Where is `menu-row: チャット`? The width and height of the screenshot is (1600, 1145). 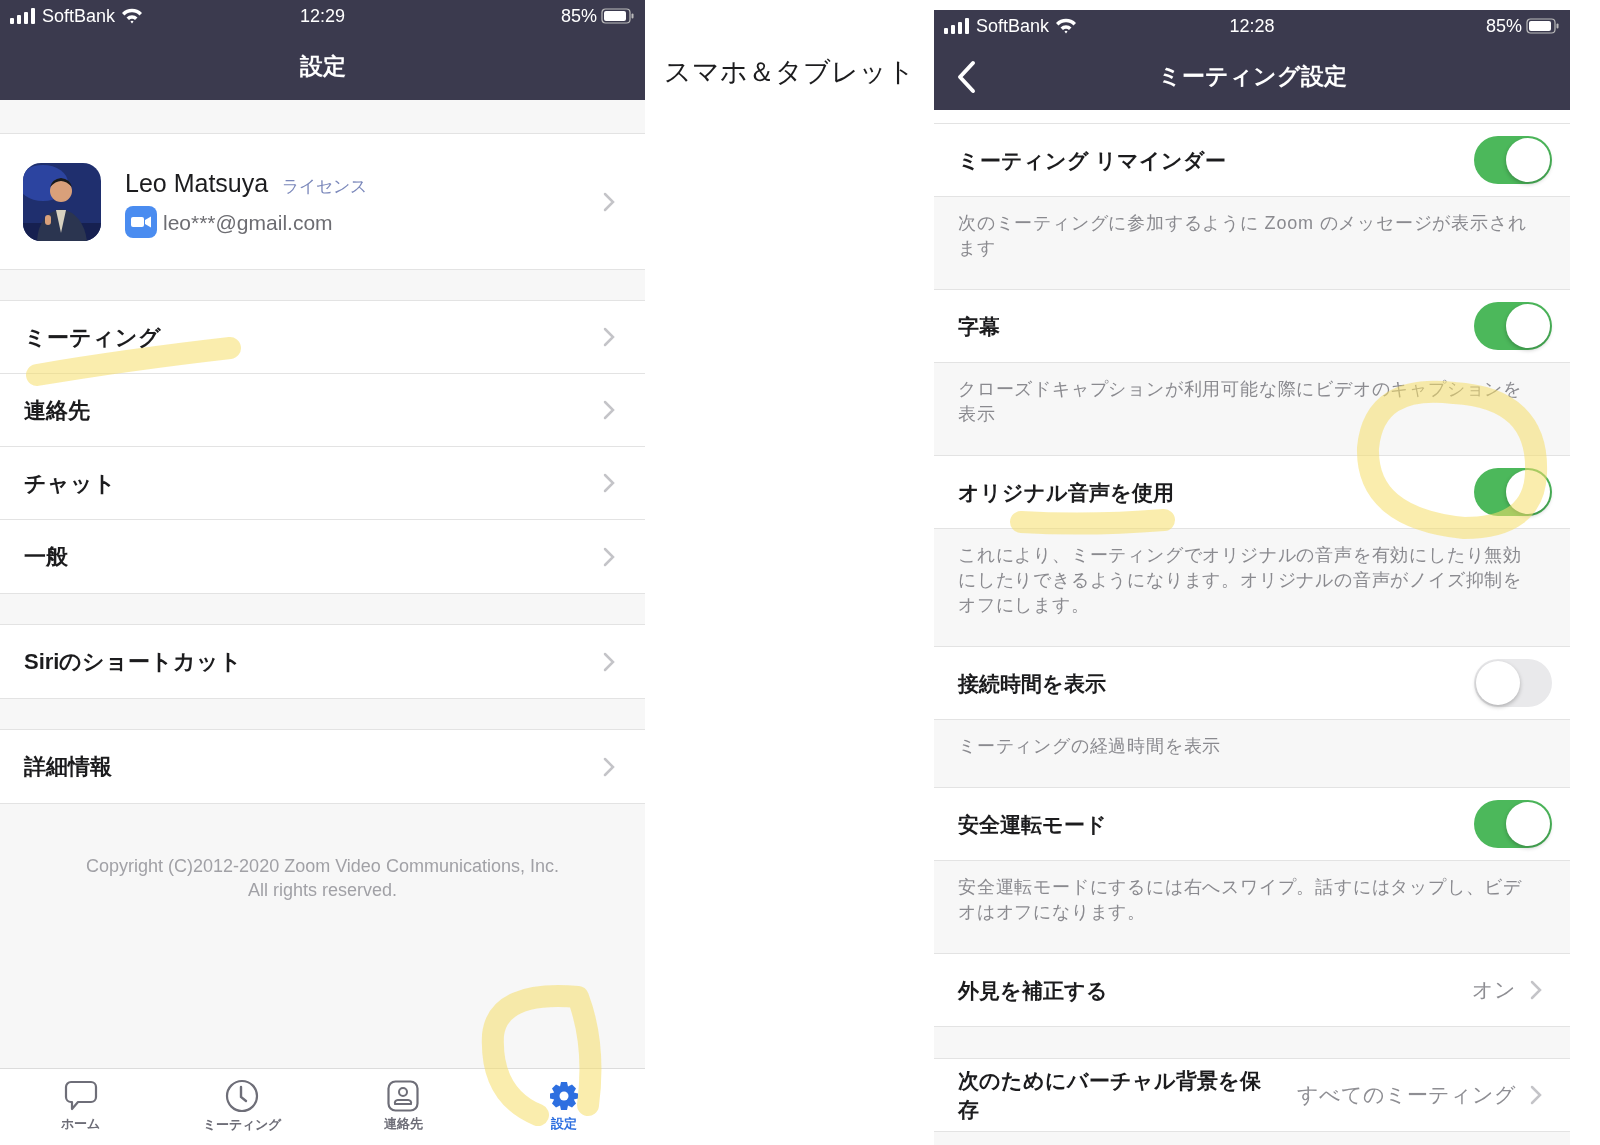 menu-row: チャット is located at coordinates (322, 483).